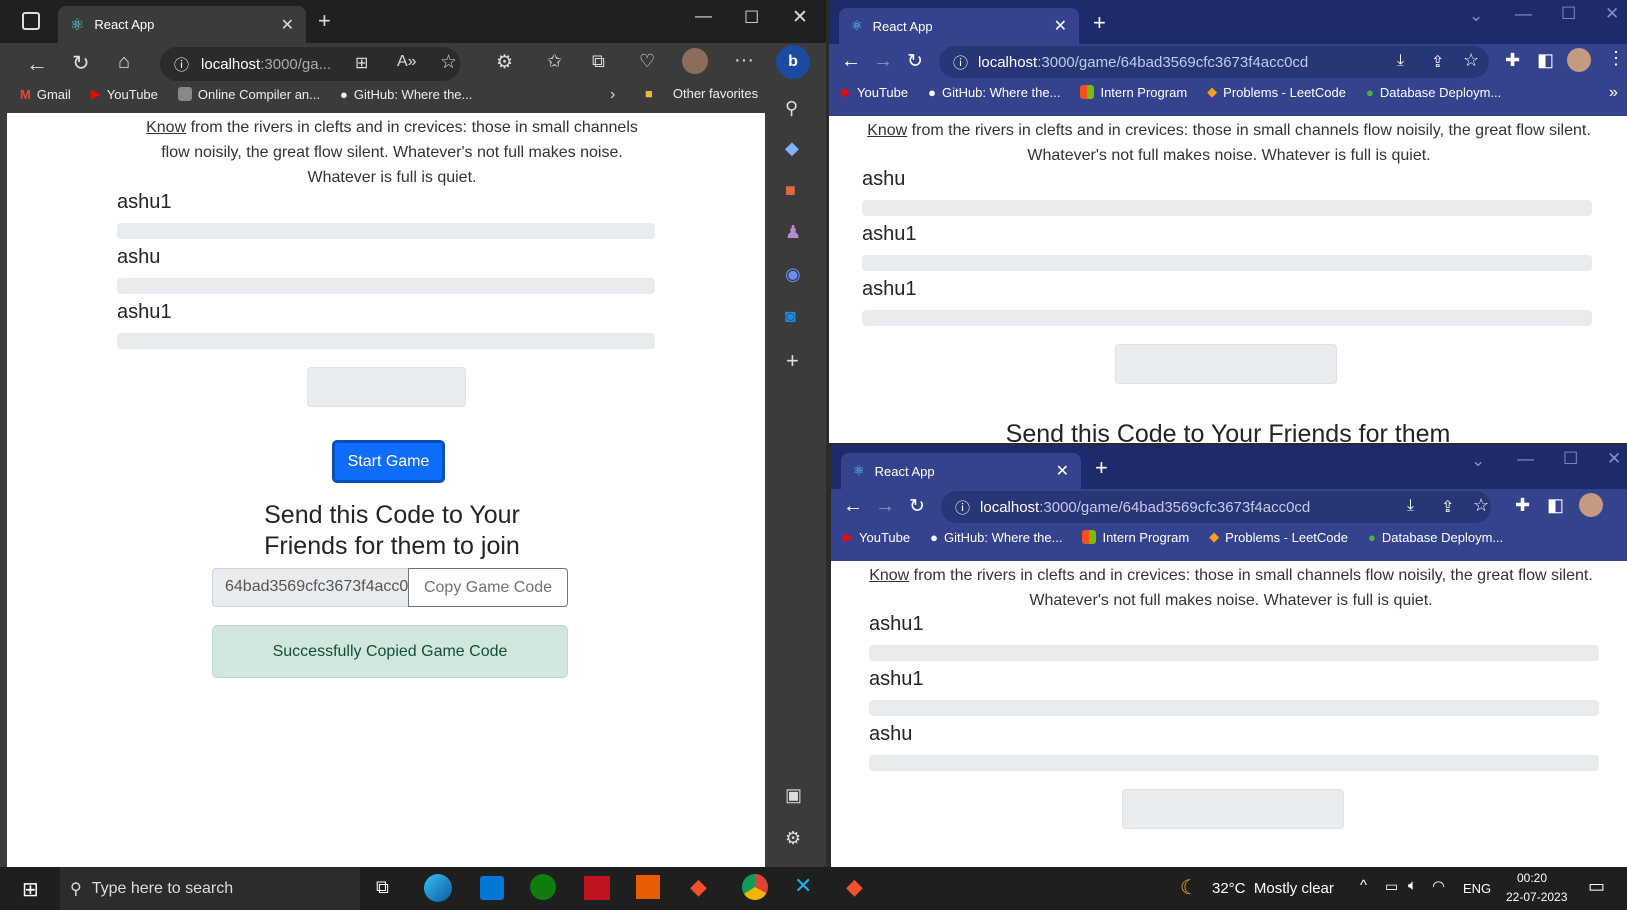  I want to click on sidebar-outlook-icon: ◙, so click(790, 316).